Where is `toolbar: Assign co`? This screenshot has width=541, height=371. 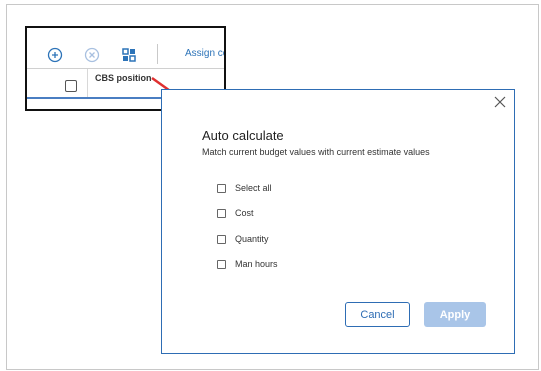
toolbar: Assign co is located at coordinates (125, 54).